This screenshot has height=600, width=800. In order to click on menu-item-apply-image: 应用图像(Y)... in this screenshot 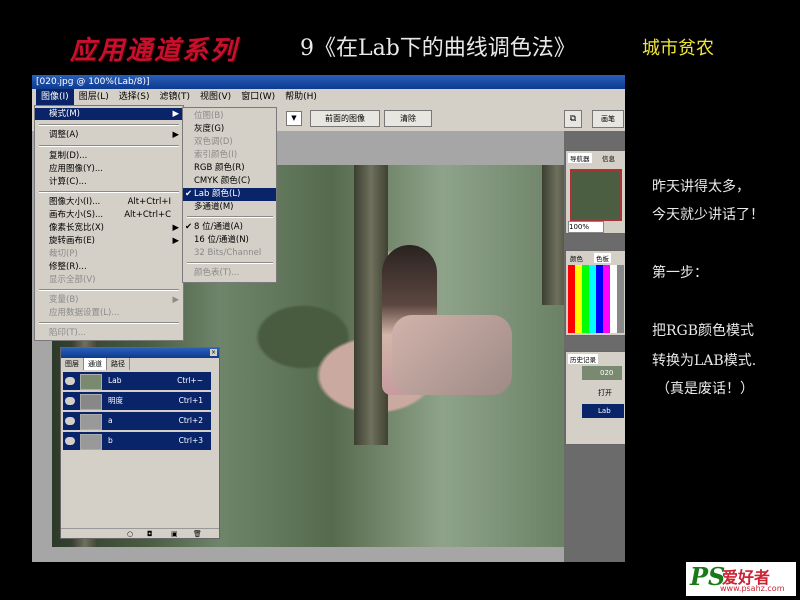, I will do `click(109, 169)`.